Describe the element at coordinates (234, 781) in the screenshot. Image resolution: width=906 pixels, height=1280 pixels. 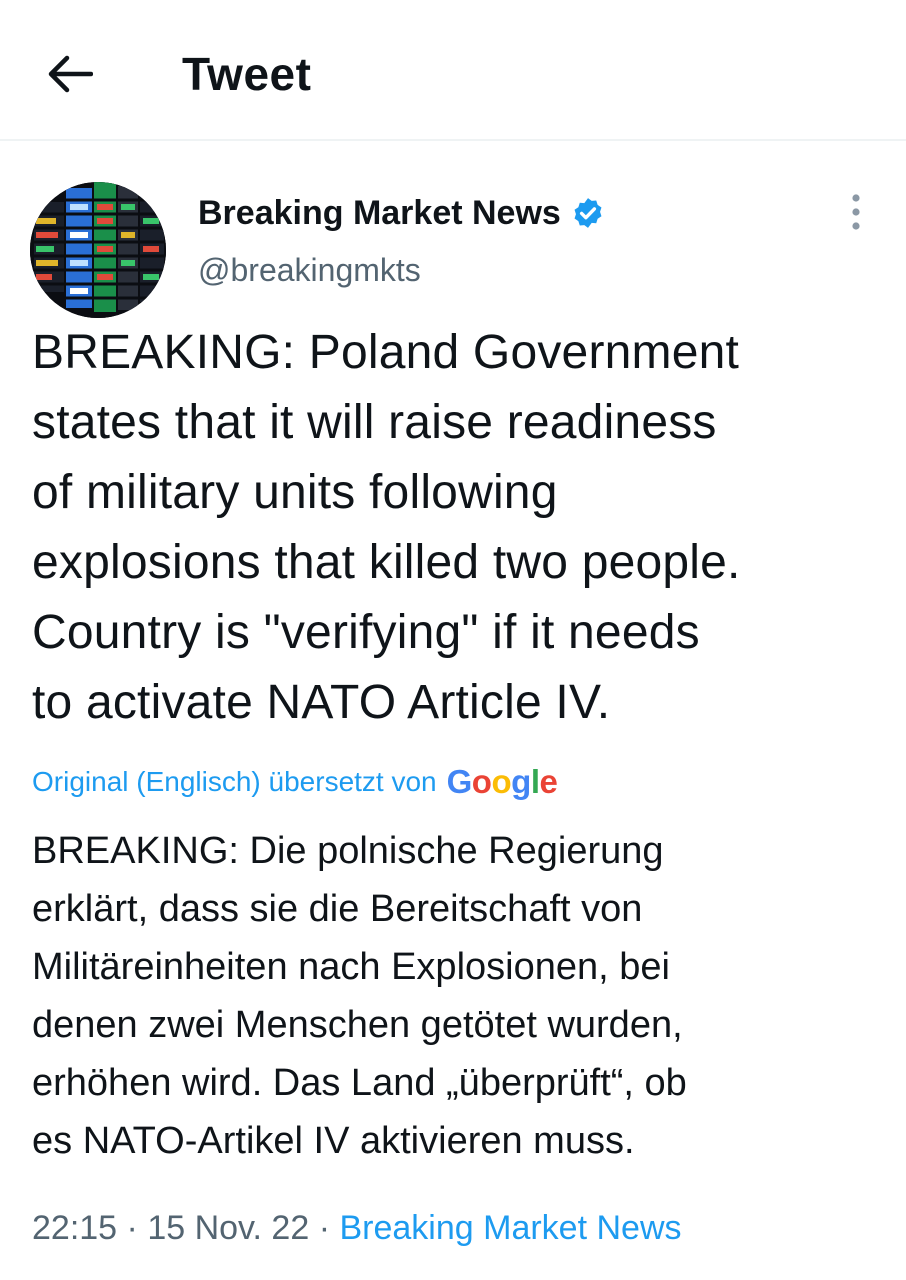
I see `translation-note: Original (Englisch) übersetzt von` at that location.